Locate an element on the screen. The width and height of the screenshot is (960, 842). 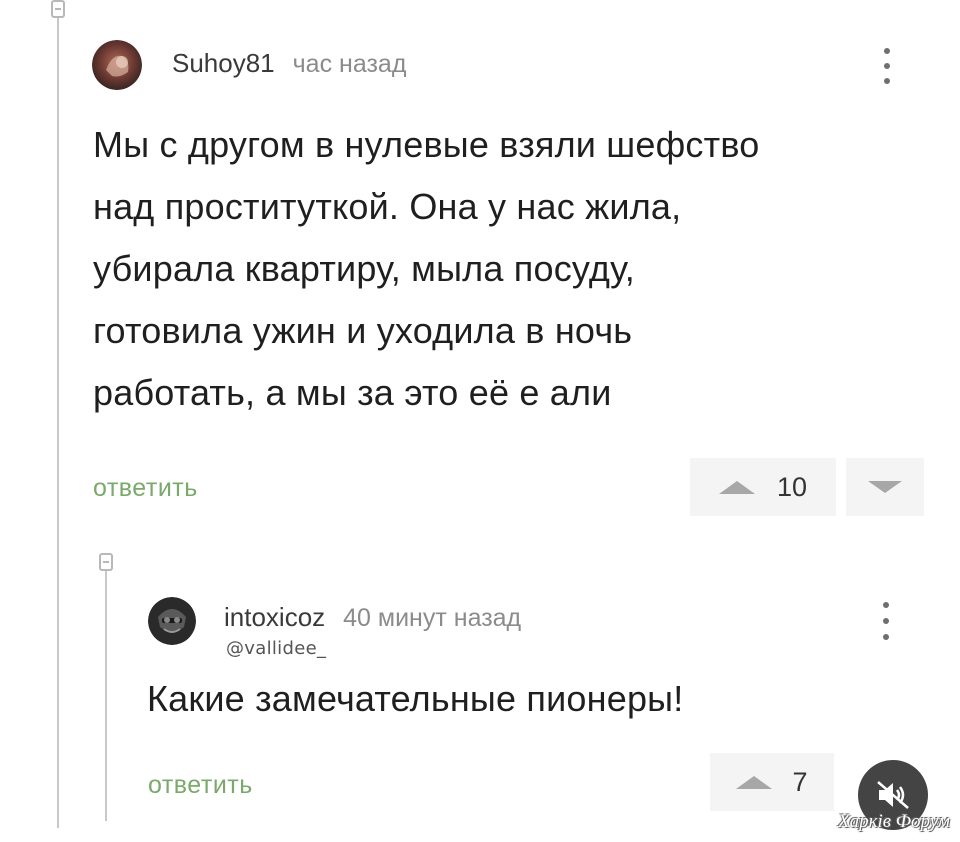
downvote-box is located at coordinates (885, 487).